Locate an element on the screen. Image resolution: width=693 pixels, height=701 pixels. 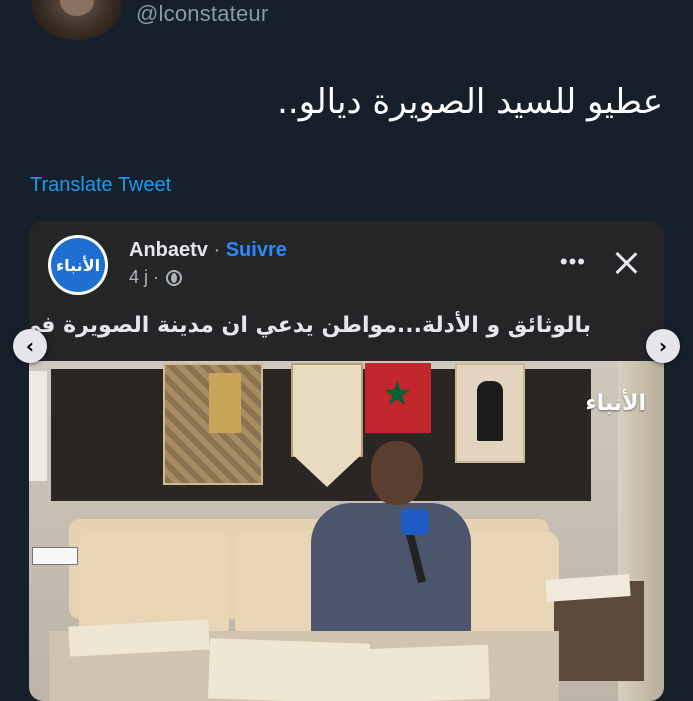
post-meta: 4 j · is located at coordinates (156, 277).